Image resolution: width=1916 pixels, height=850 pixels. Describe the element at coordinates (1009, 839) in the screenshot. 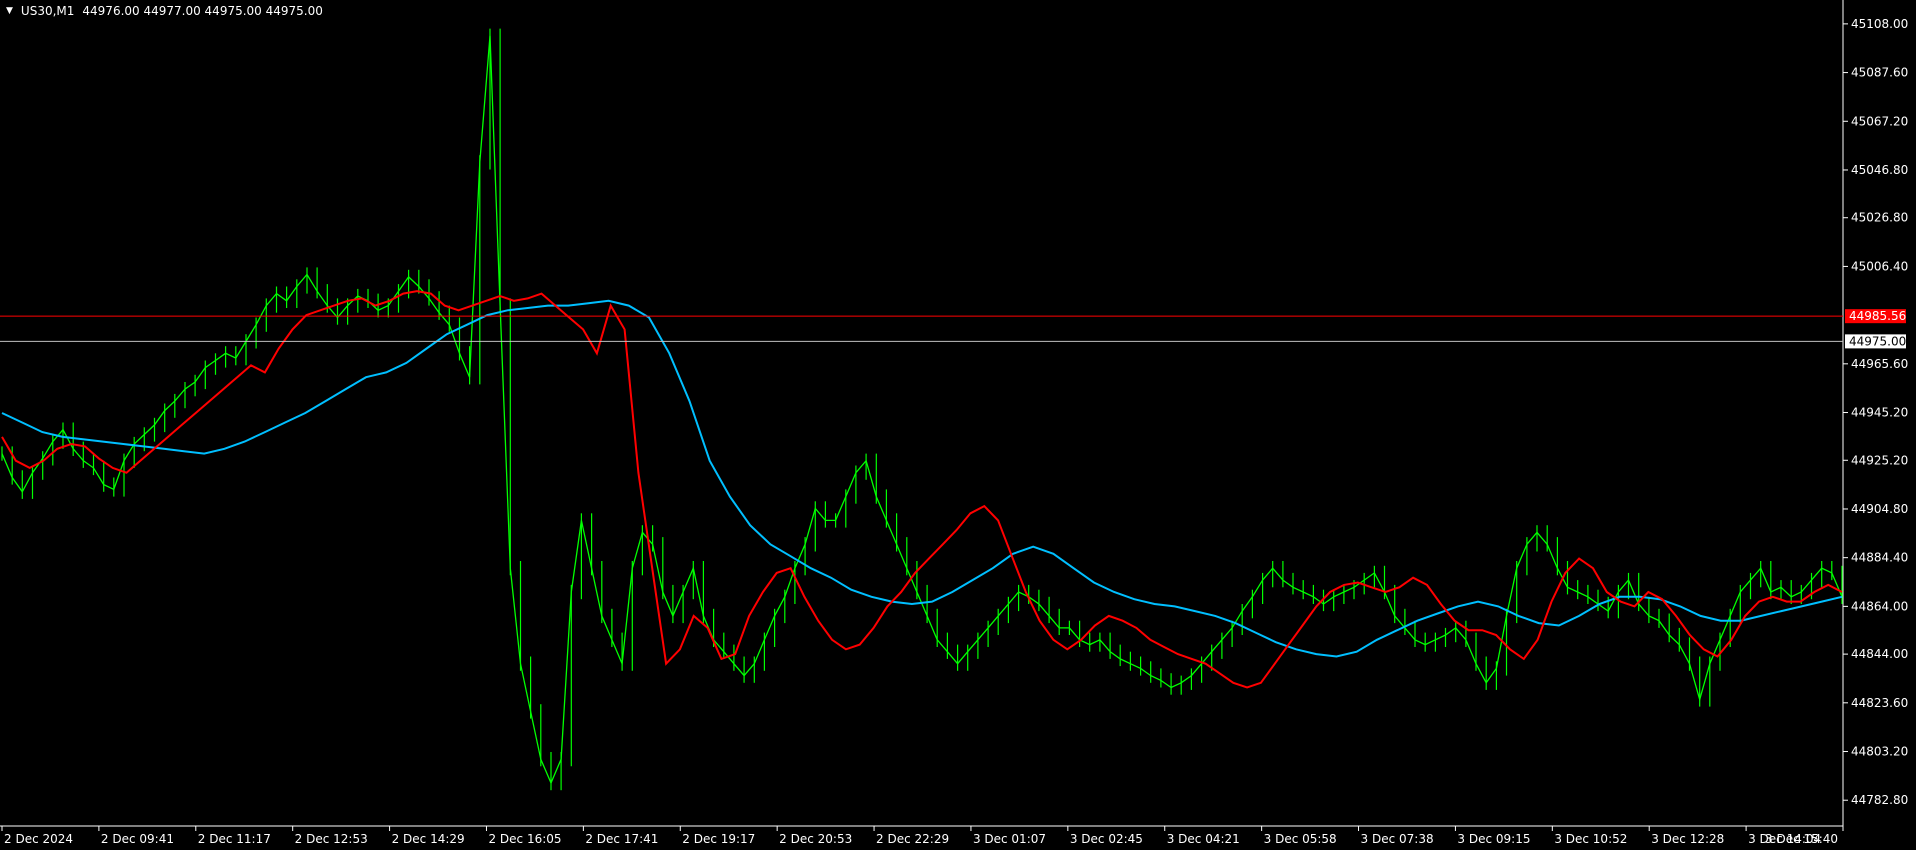

I see `time-tick-label: 3 Dec 01:07` at that location.